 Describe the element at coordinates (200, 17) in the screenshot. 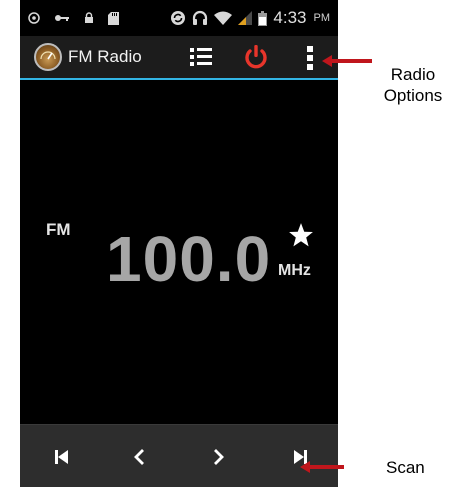

I see `headphones-icon` at that location.